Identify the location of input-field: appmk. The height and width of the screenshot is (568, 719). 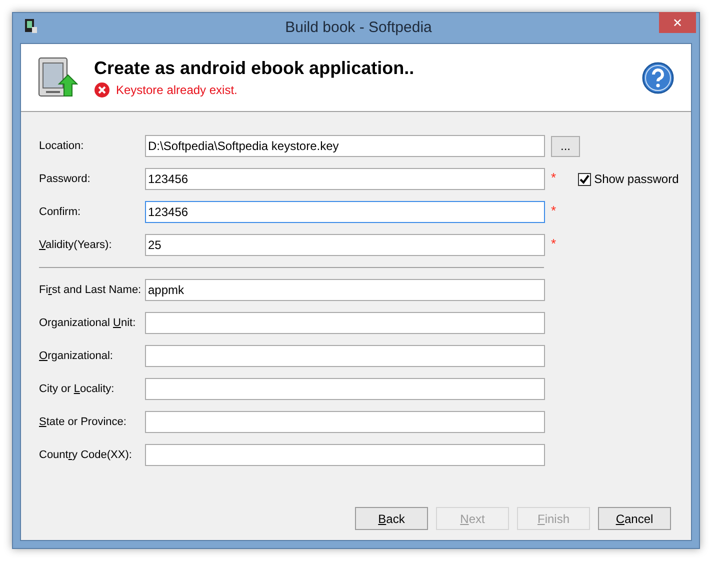
(345, 290).